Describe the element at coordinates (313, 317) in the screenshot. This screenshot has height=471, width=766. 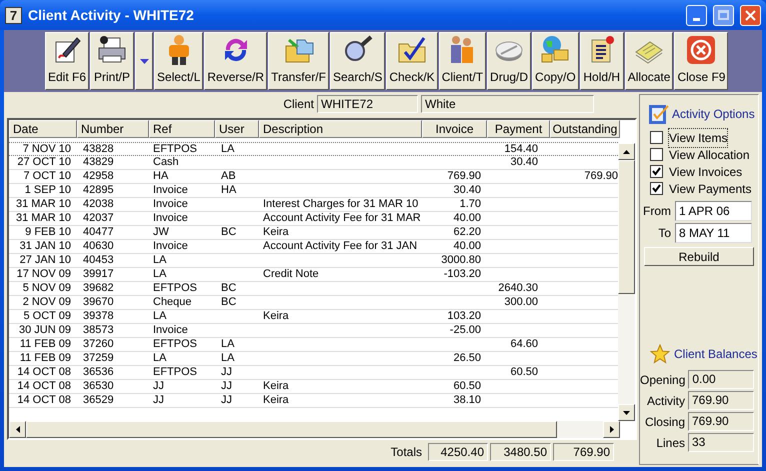
I see `table-row: 5 OCT 09 39378 LA Keira 103.20` at that location.